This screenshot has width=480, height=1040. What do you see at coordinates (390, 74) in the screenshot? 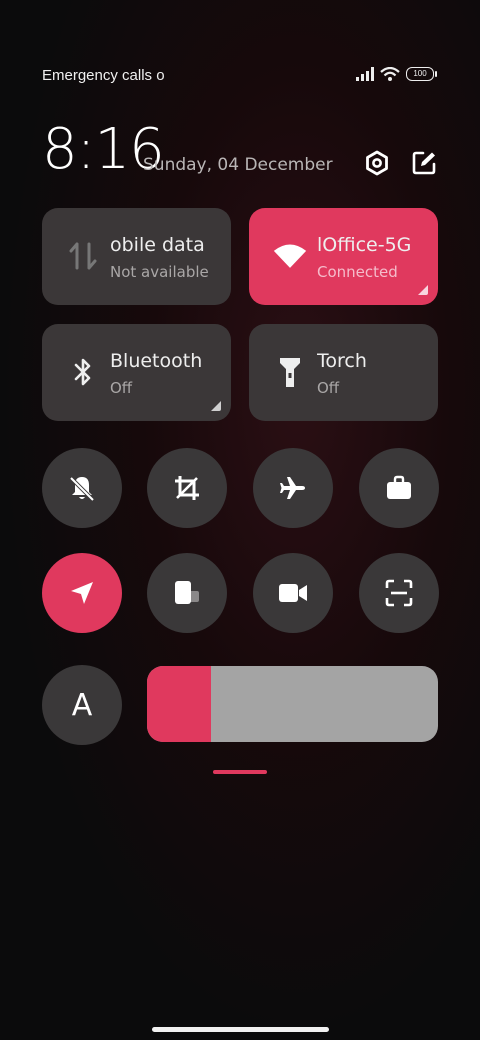
I see `wifi-status-icon` at bounding box center [390, 74].